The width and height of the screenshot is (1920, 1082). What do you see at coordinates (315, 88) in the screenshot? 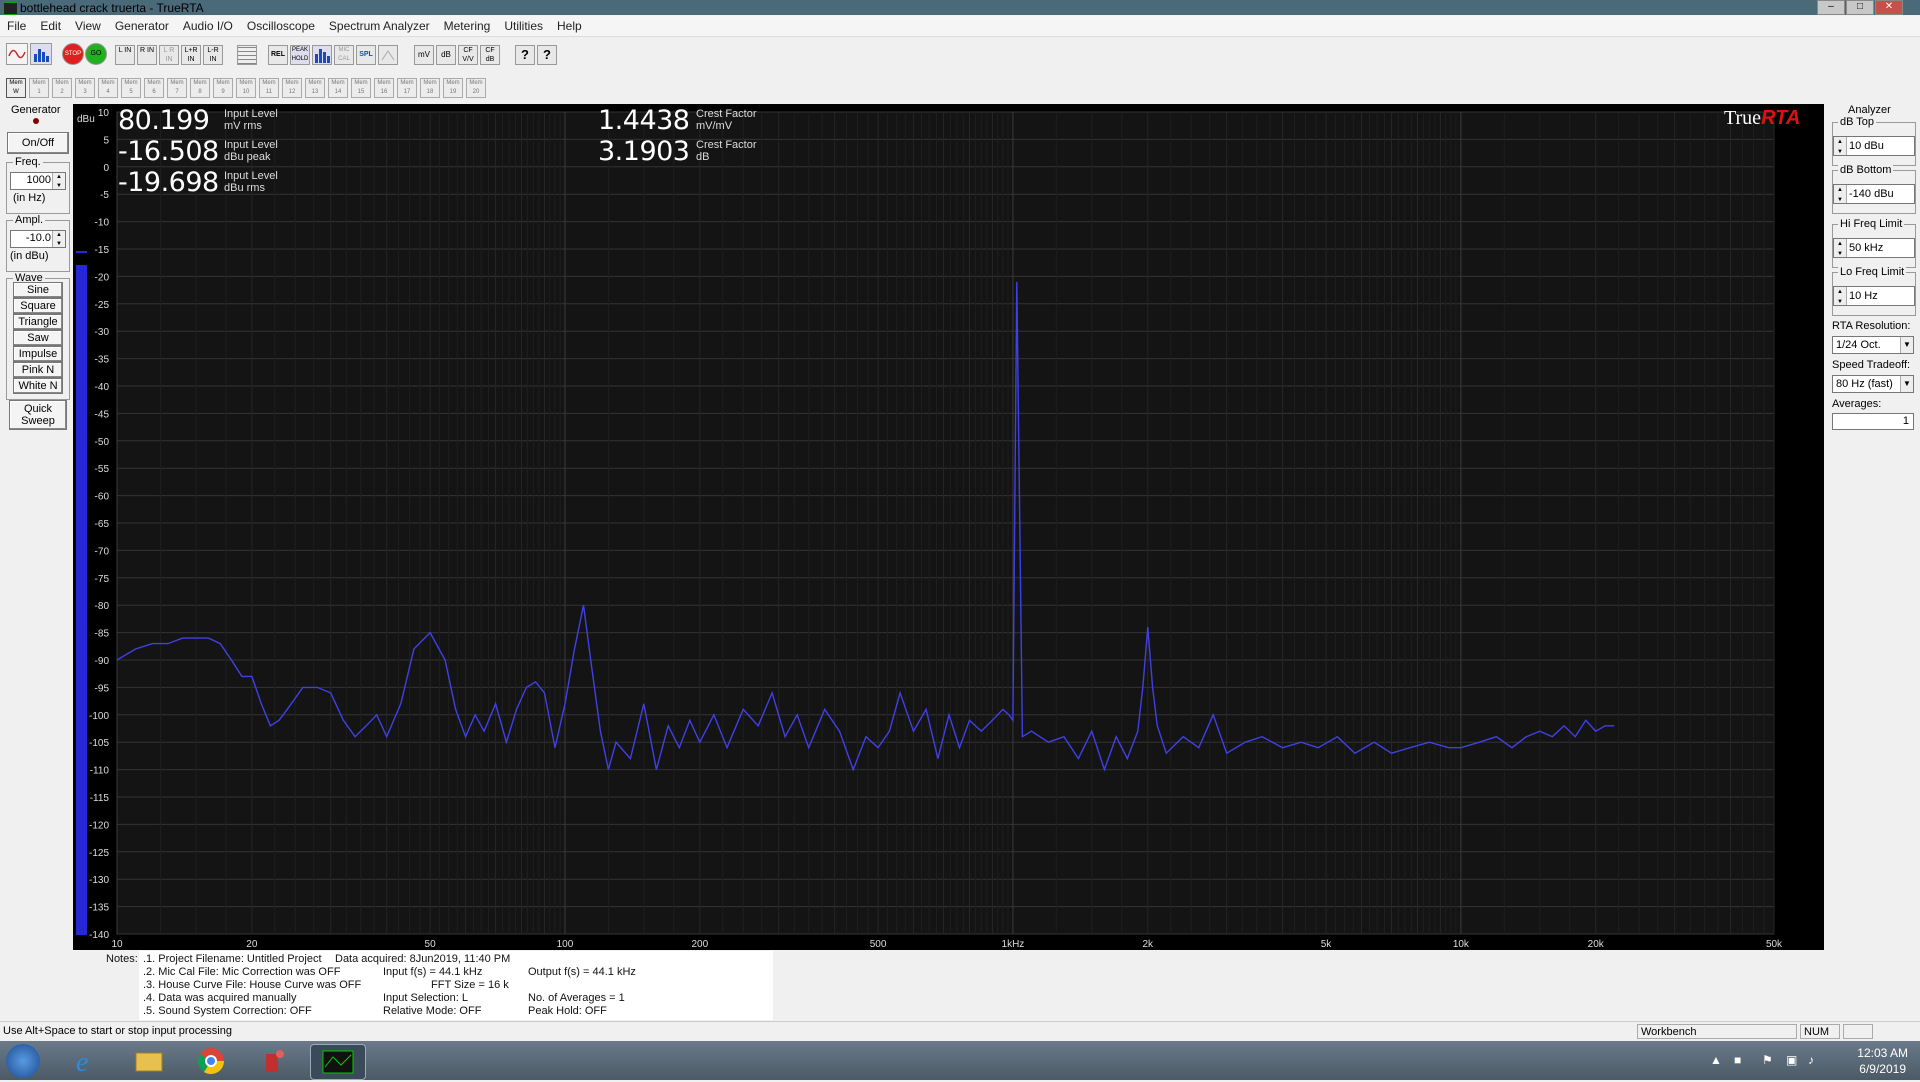
I see `memory-button-13: Mem 13` at bounding box center [315, 88].